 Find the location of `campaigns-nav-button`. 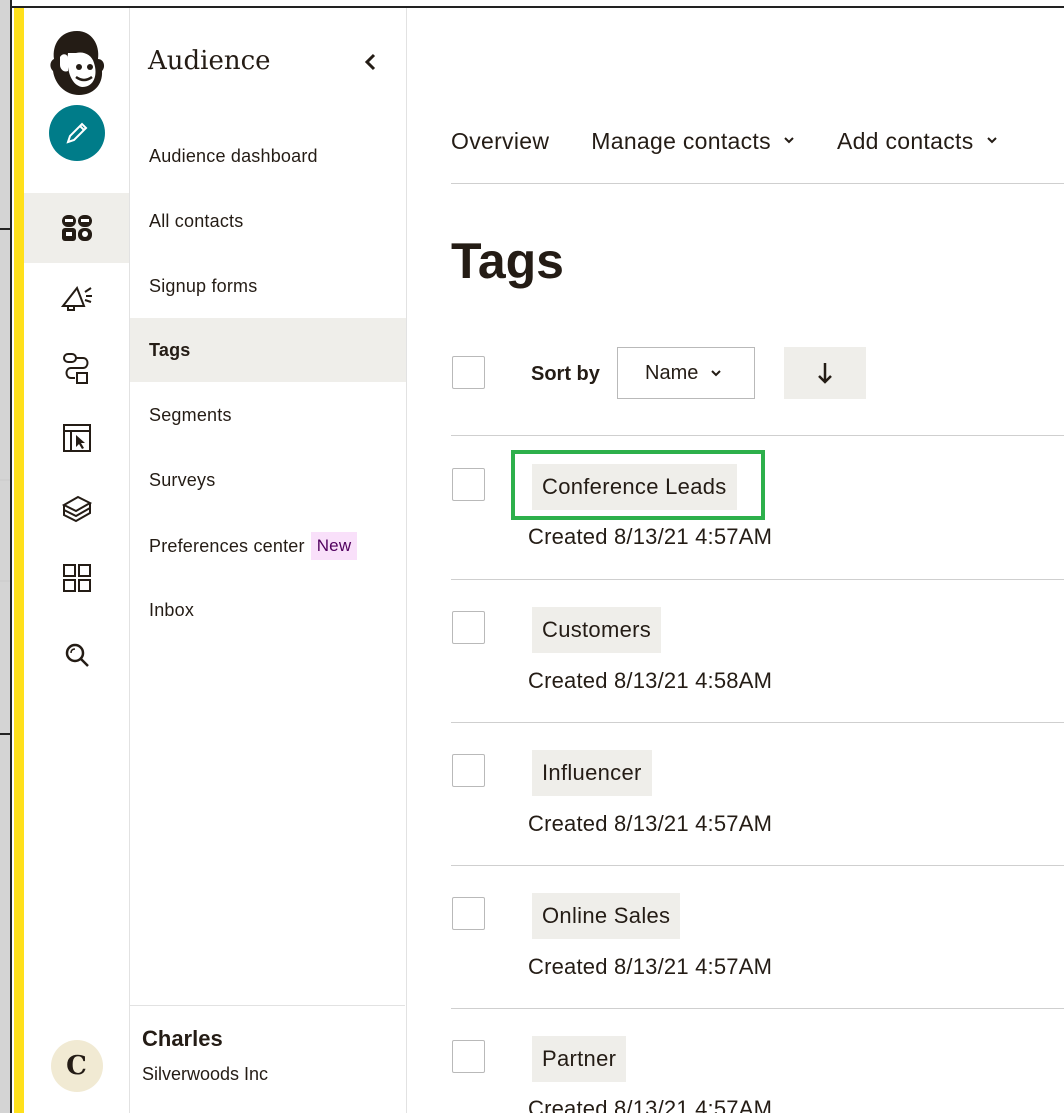

campaigns-nav-button is located at coordinates (76, 298).